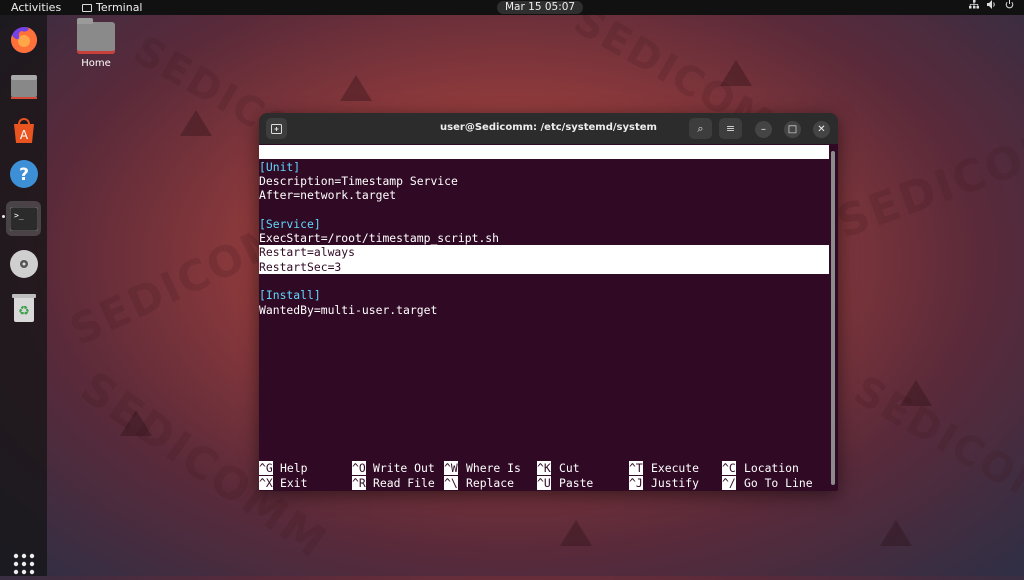 This screenshot has width=1024, height=580. Describe the element at coordinates (404, 468) in the screenshot. I see `shortcut-write-out: Write Out` at that location.